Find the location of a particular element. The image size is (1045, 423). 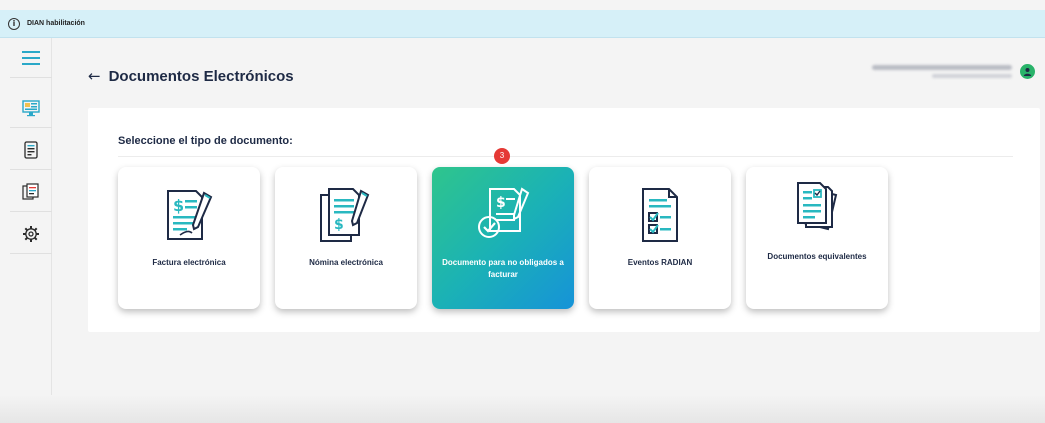

card-label: Factura electrónica is located at coordinates (189, 262).